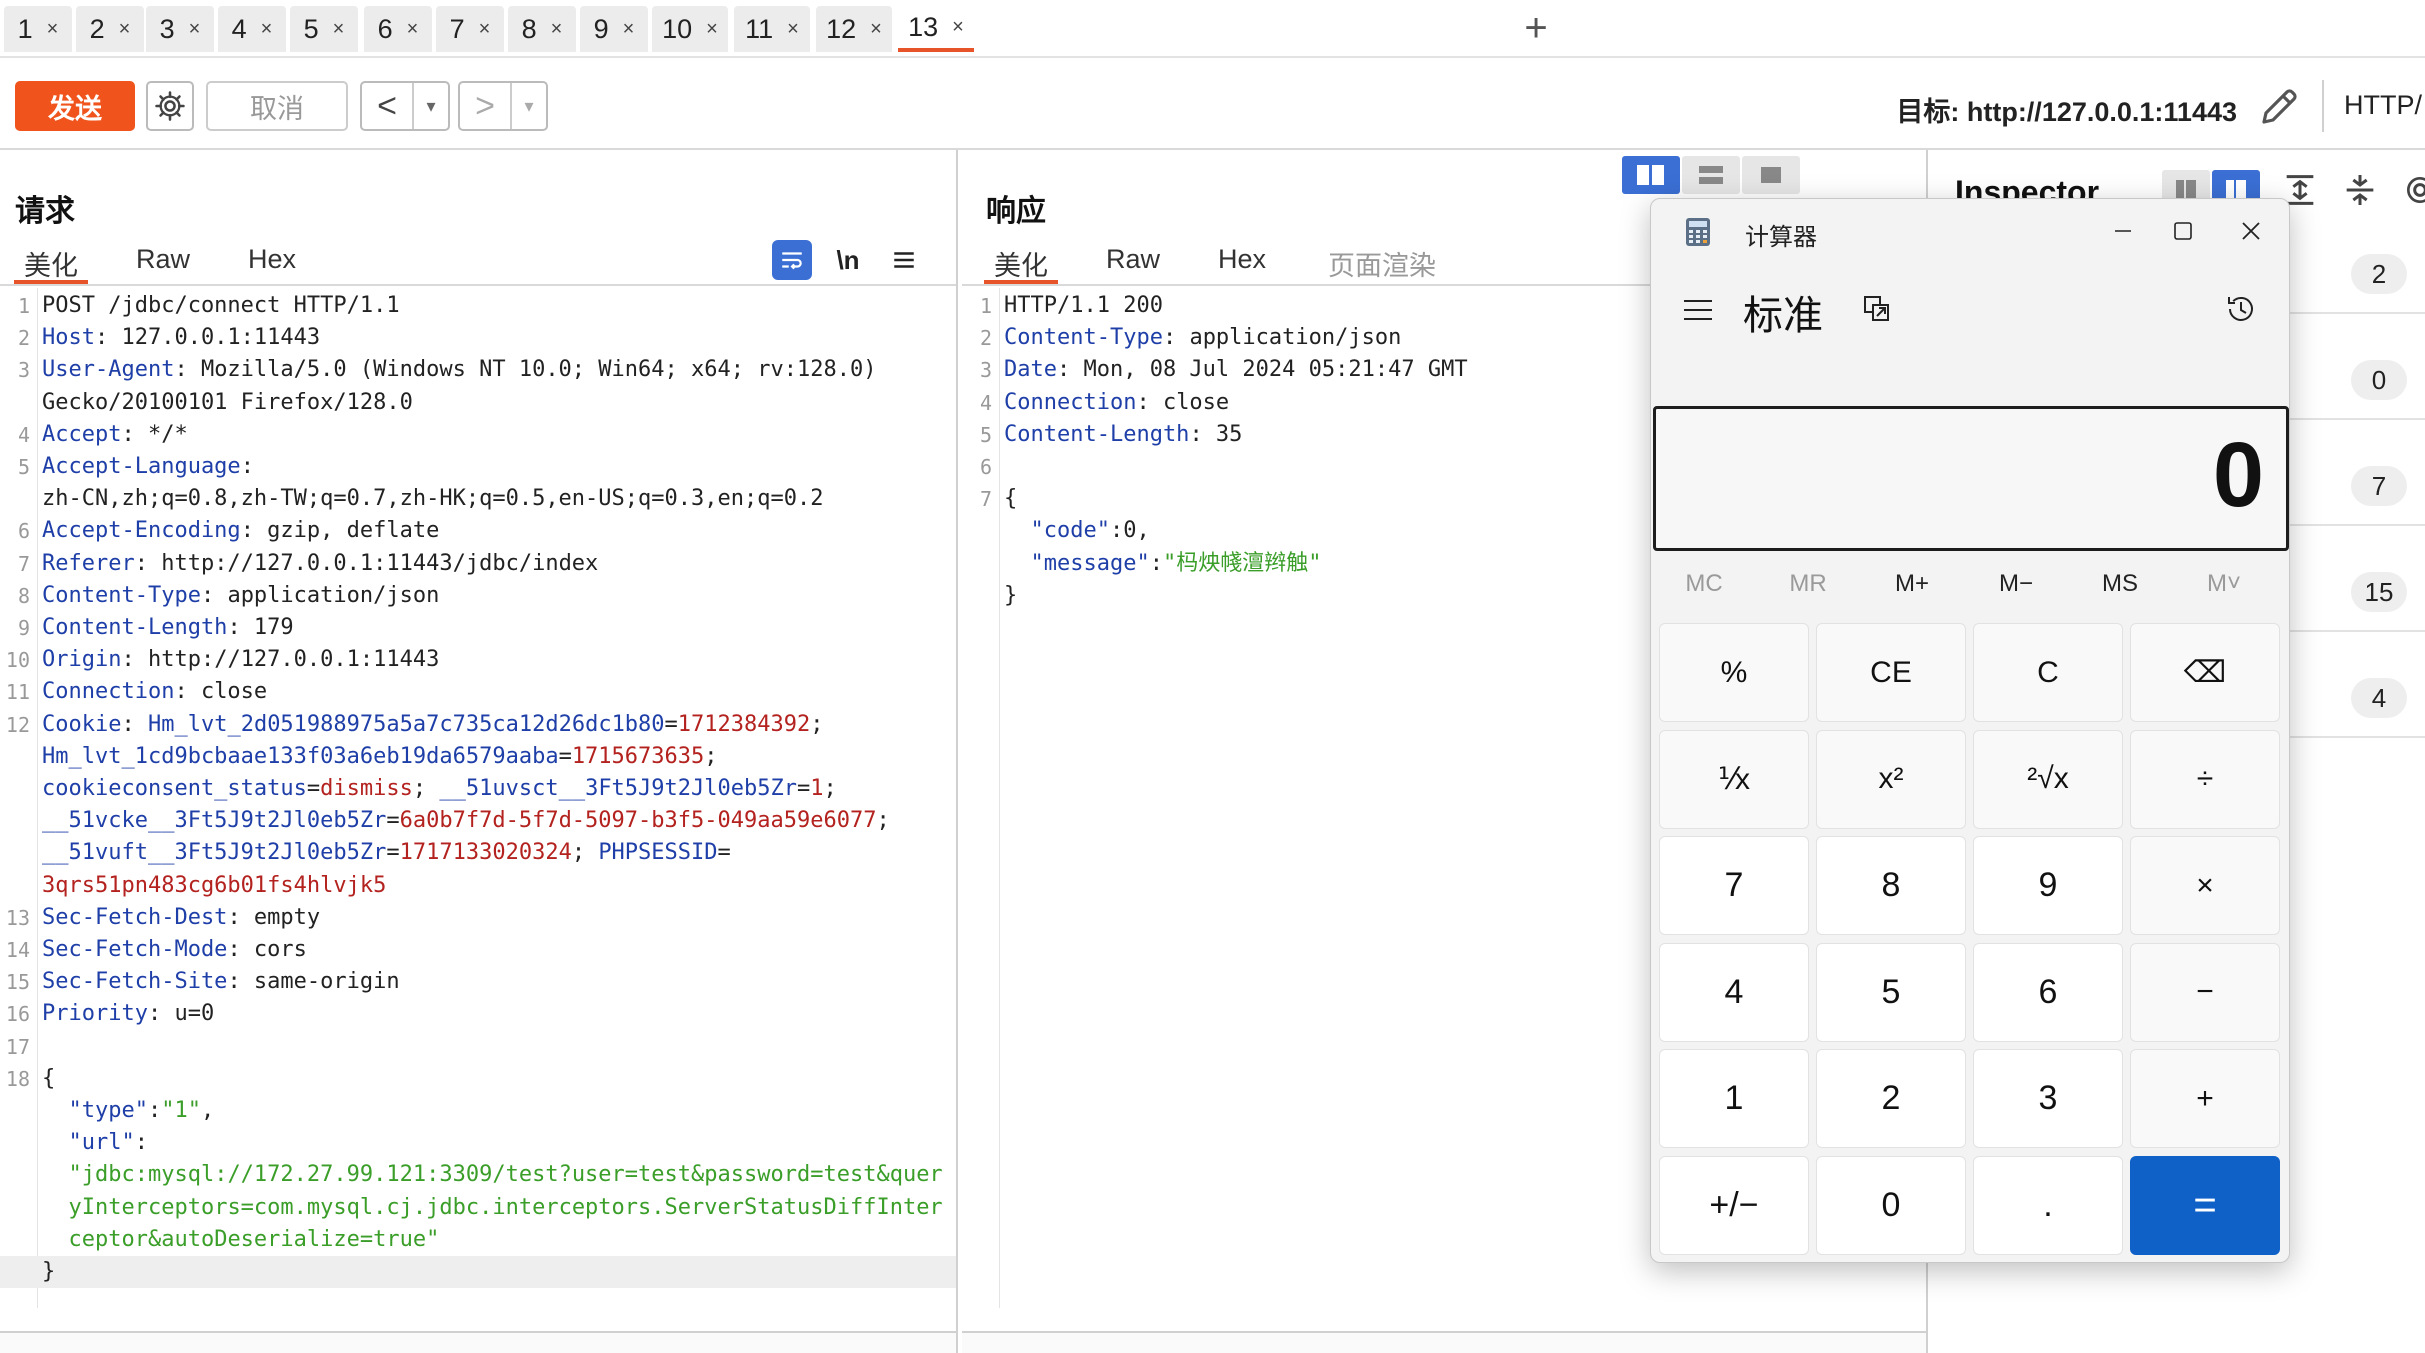 The image size is (2425, 1353). What do you see at coordinates (75, 106) in the screenshot?
I see `send-button: 发送` at bounding box center [75, 106].